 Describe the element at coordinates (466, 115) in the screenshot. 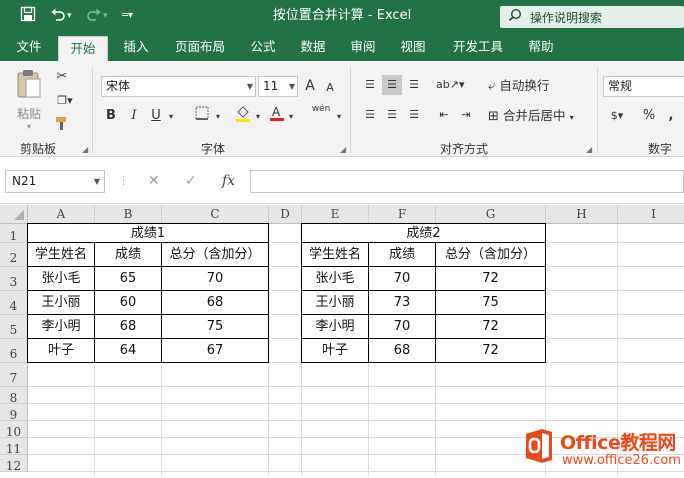

I see `increase-indent-icon: ⇥` at that location.